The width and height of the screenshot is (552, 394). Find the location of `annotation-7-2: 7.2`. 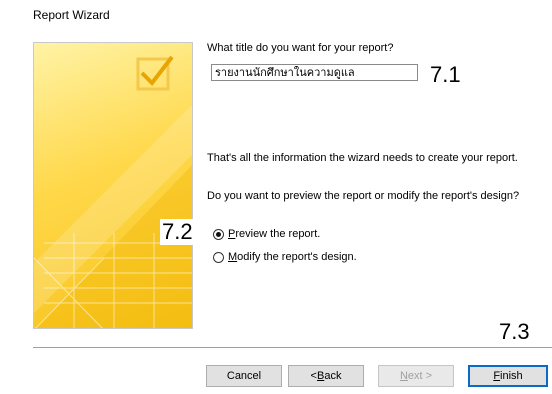

annotation-7-2: 7.2 is located at coordinates (177, 232).